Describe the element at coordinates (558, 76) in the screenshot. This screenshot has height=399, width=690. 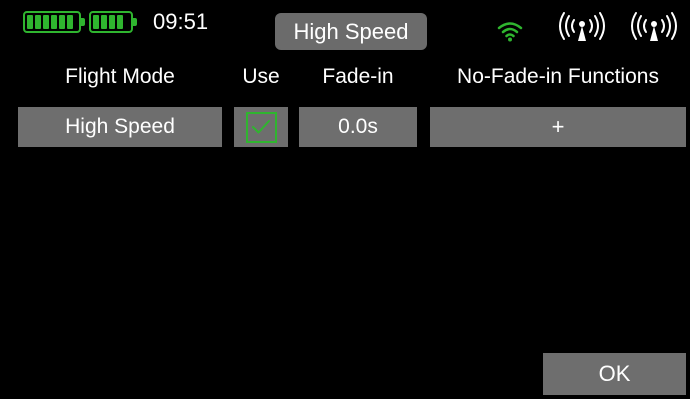
I see `header-no-fade-in-functions: No-Fade-in Functions` at that location.